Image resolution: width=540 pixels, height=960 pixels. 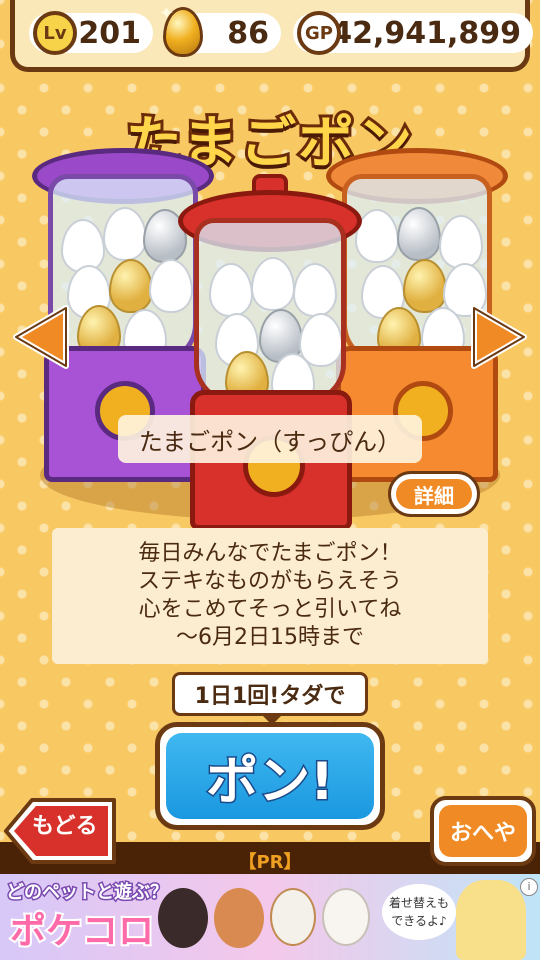 I want to click on detail-button-label: 詳細, so click(x=434, y=494).